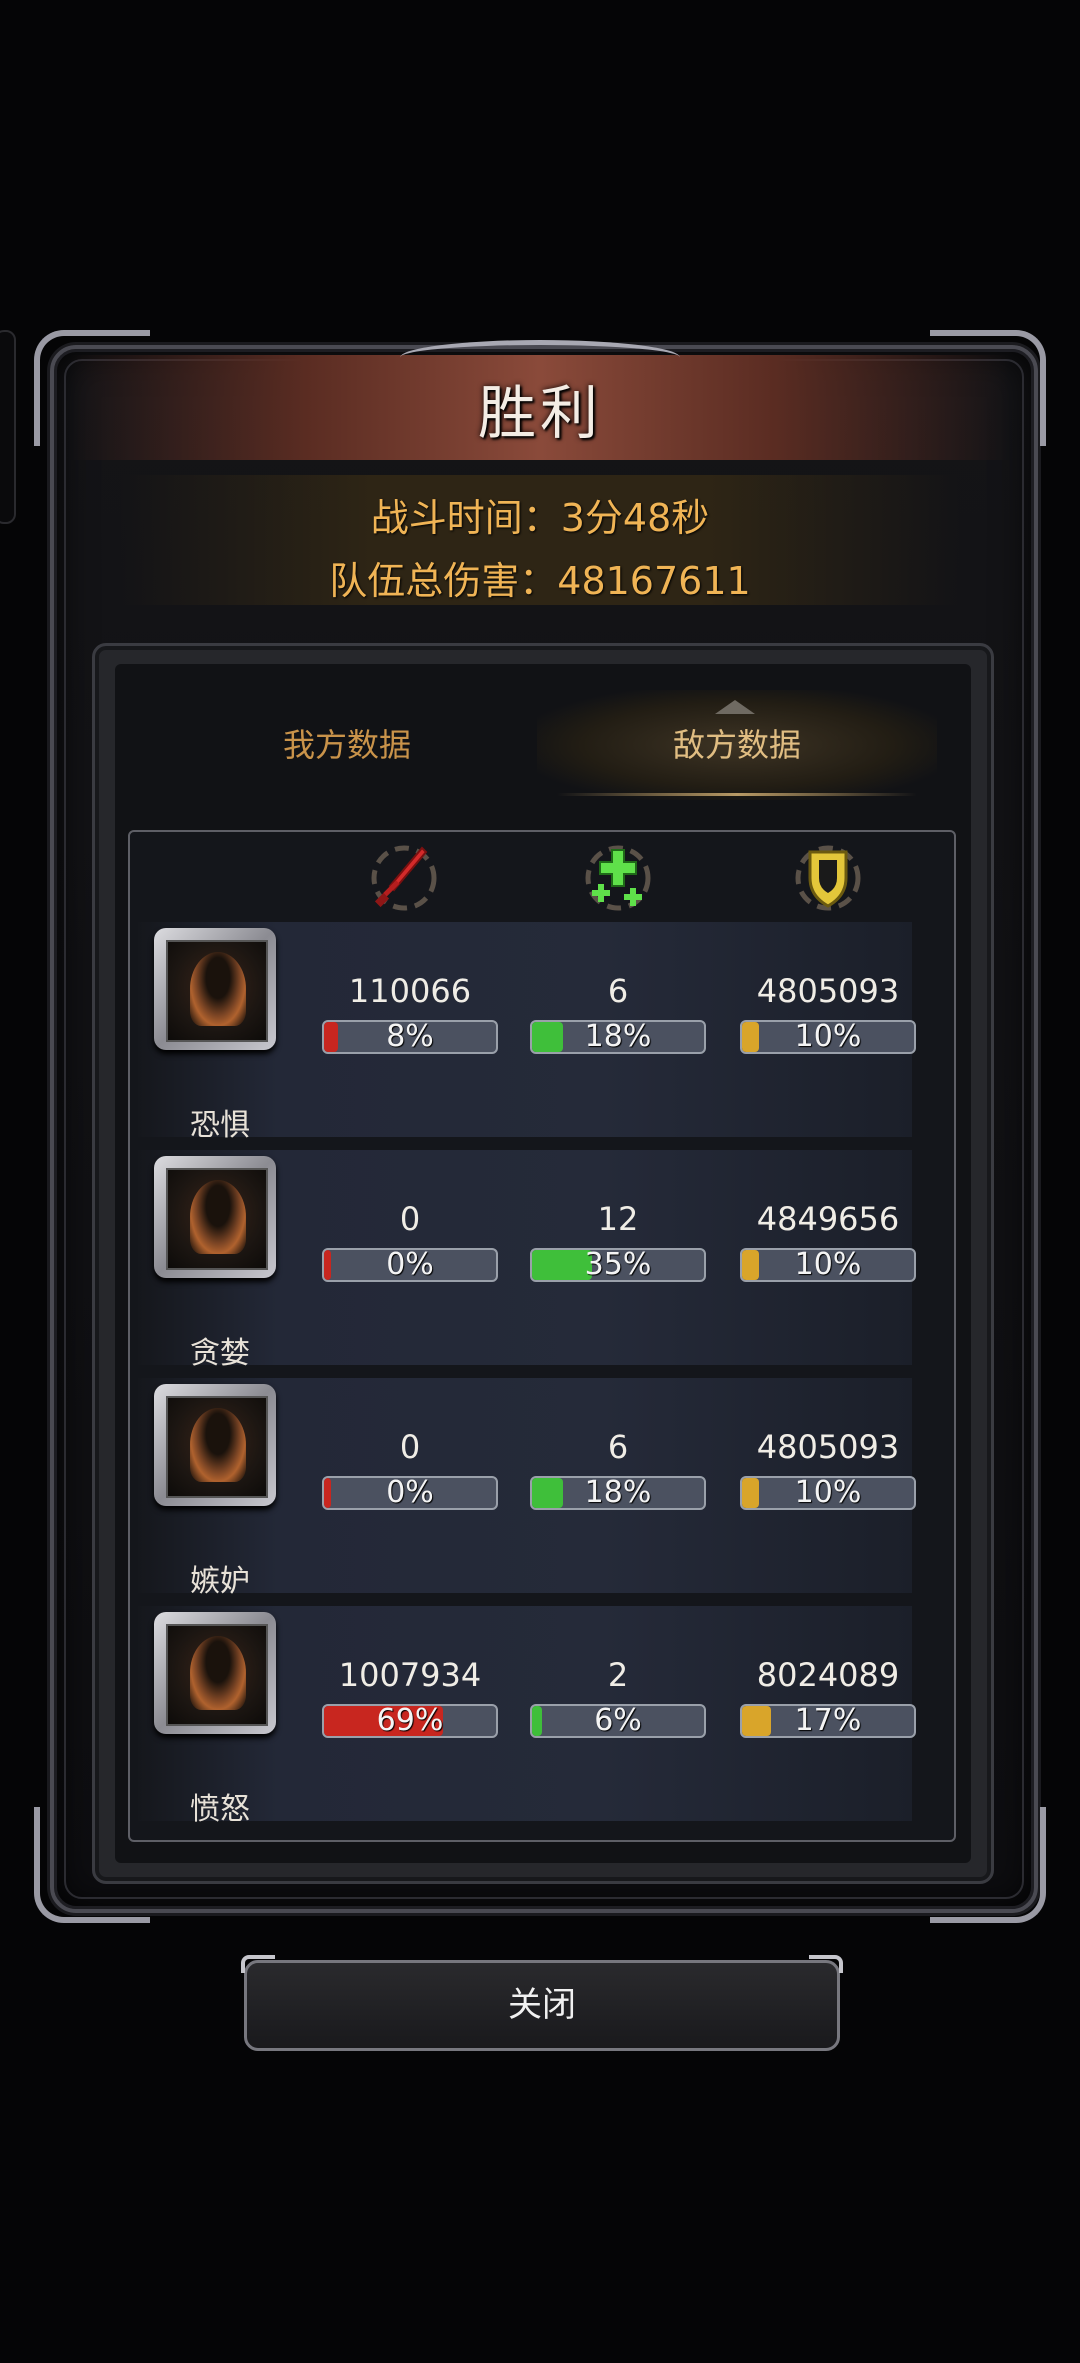 Image resolution: width=1080 pixels, height=2363 pixels. What do you see at coordinates (828, 1219) in the screenshot?
I see `stat-value: 4849656` at bounding box center [828, 1219].